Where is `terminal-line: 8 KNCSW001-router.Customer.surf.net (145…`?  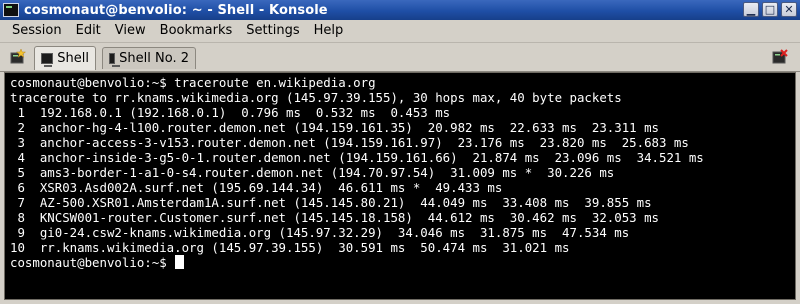
terminal-line: 8 KNCSW001-router.Customer.surf.net (145… is located at coordinates (335, 217).